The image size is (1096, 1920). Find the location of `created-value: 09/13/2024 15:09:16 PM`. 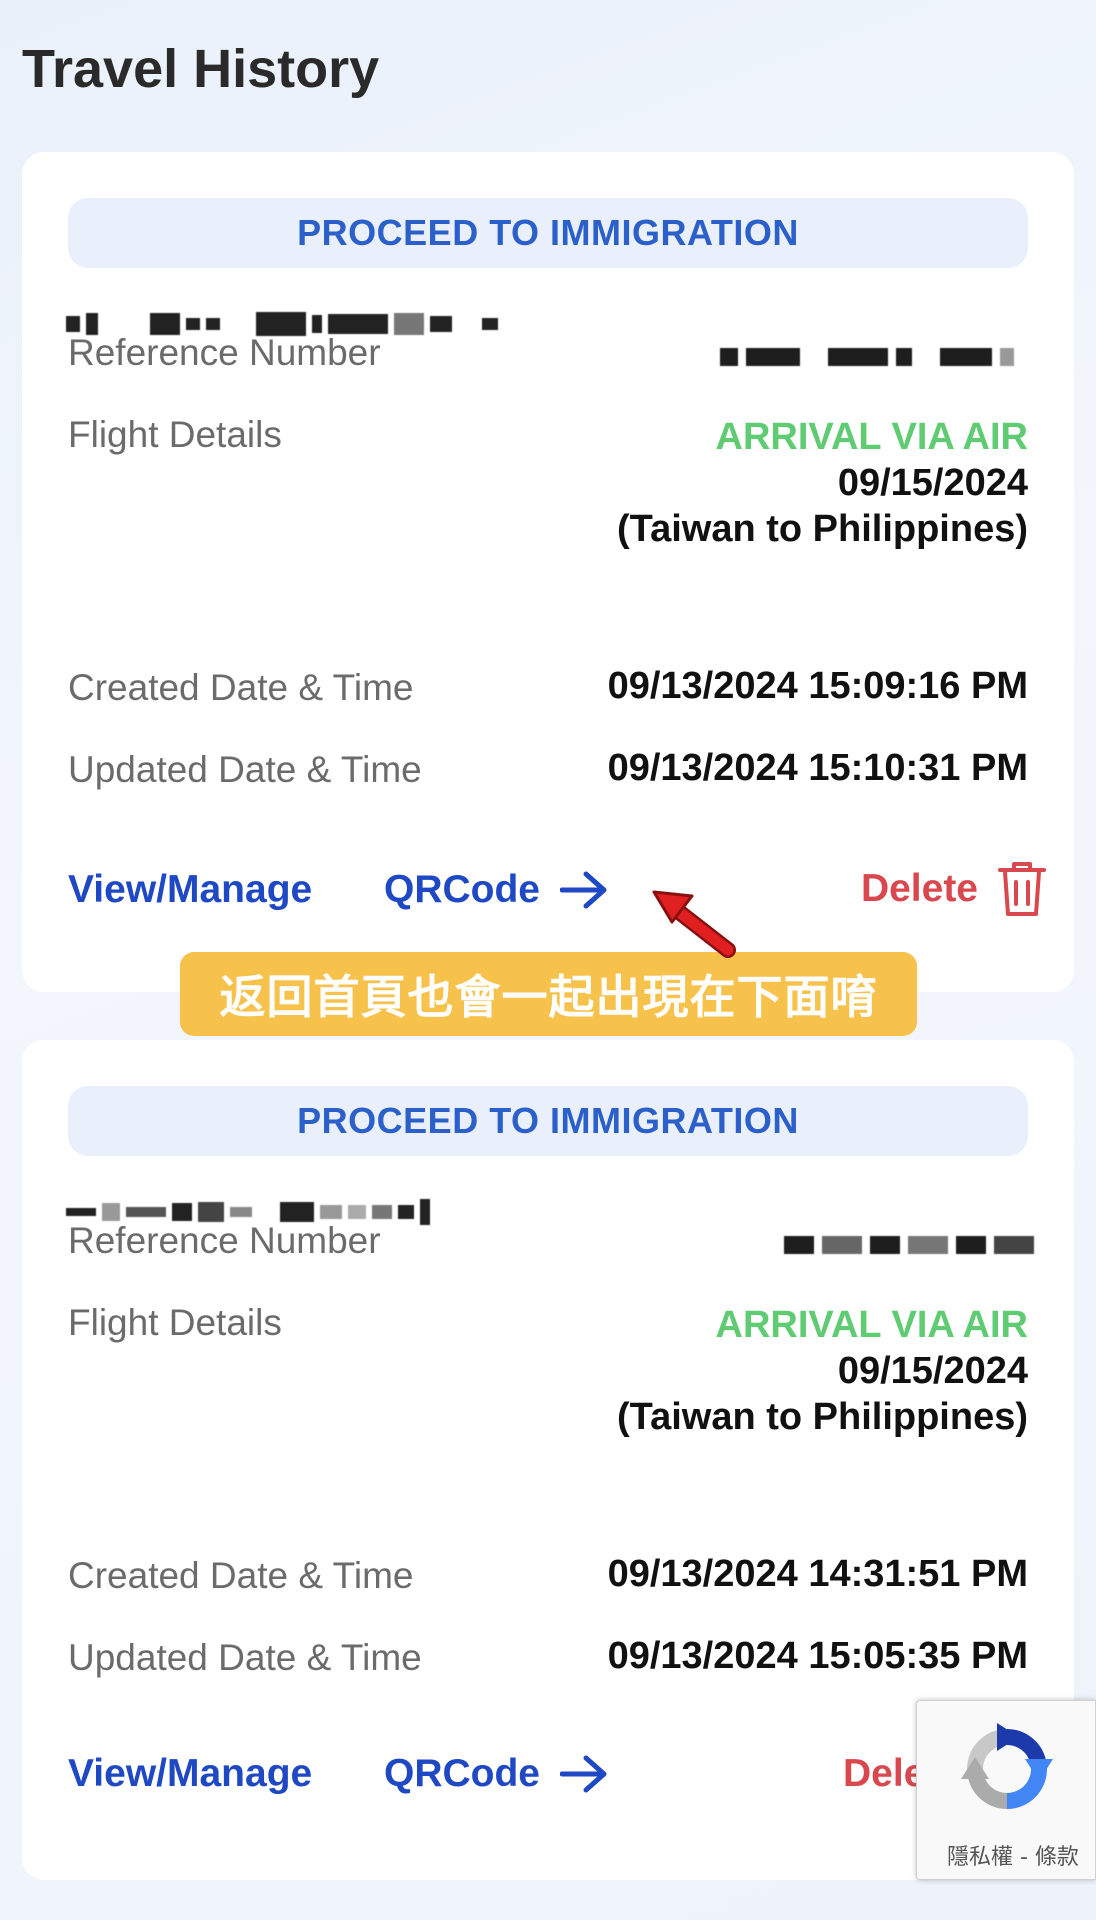

created-value: 09/13/2024 15:09:16 PM is located at coordinates (817, 686).